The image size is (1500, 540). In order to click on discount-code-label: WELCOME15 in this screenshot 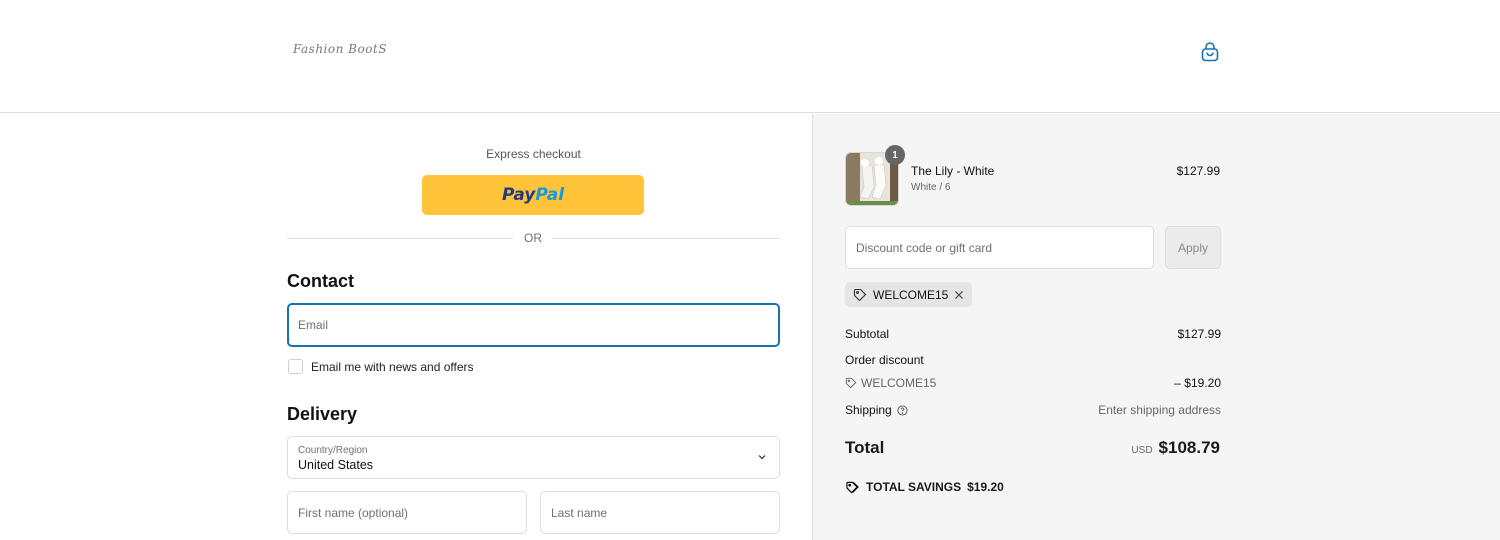, I will do `click(899, 383)`.